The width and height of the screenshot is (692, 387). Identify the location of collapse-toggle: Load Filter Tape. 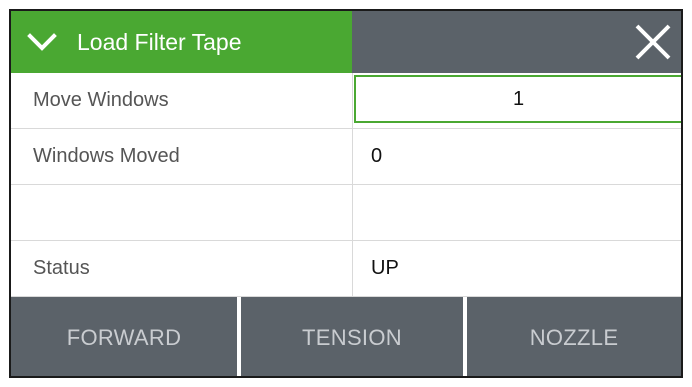
(181, 42).